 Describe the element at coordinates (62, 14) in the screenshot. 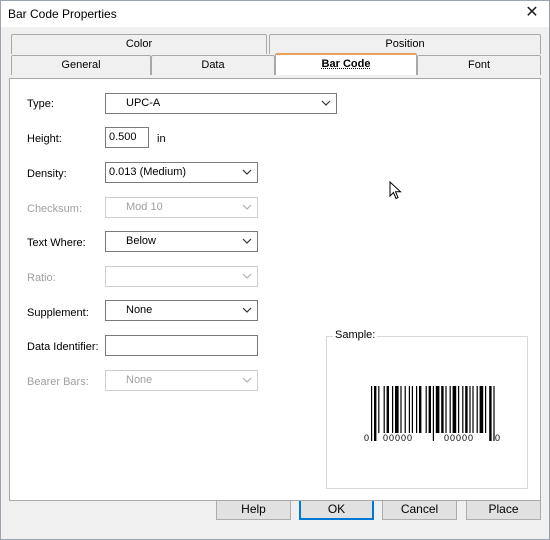

I see `window-title: Bar Code Properties` at that location.